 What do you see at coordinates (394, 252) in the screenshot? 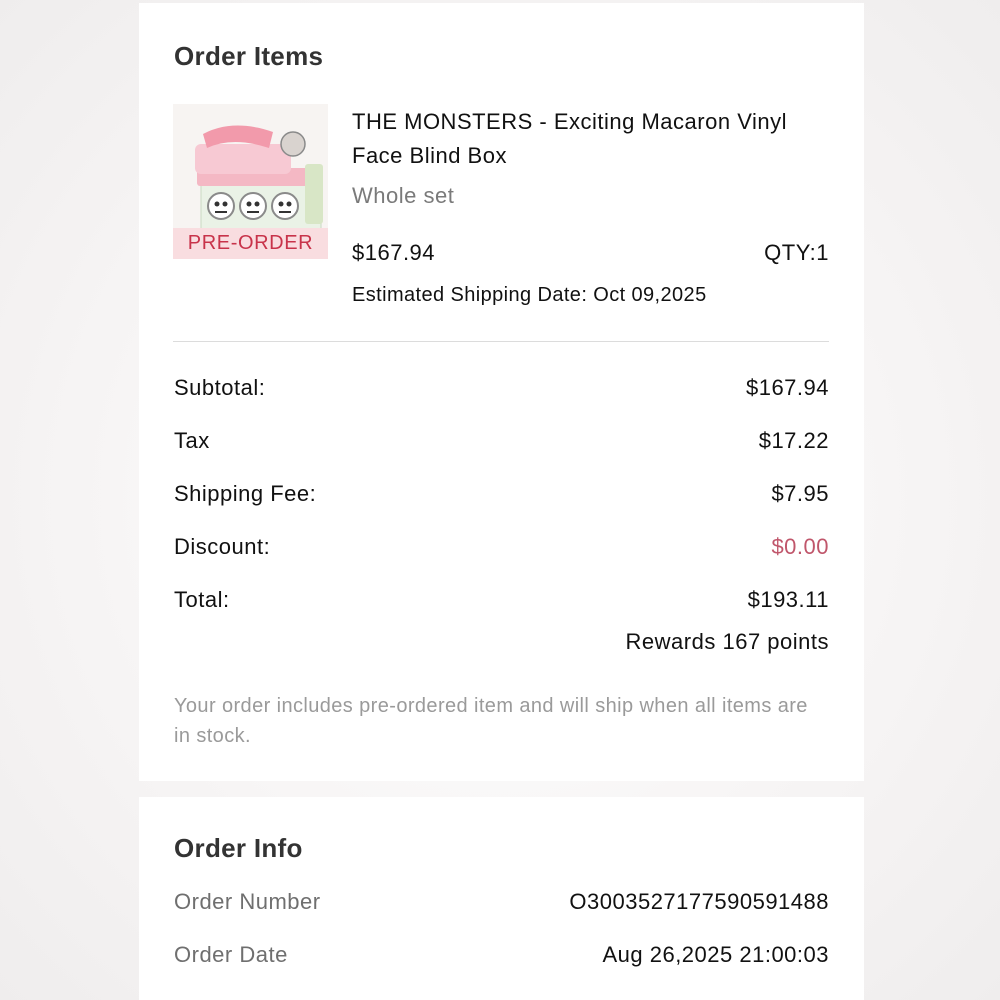
I see `product-price: $167.94` at bounding box center [394, 252].